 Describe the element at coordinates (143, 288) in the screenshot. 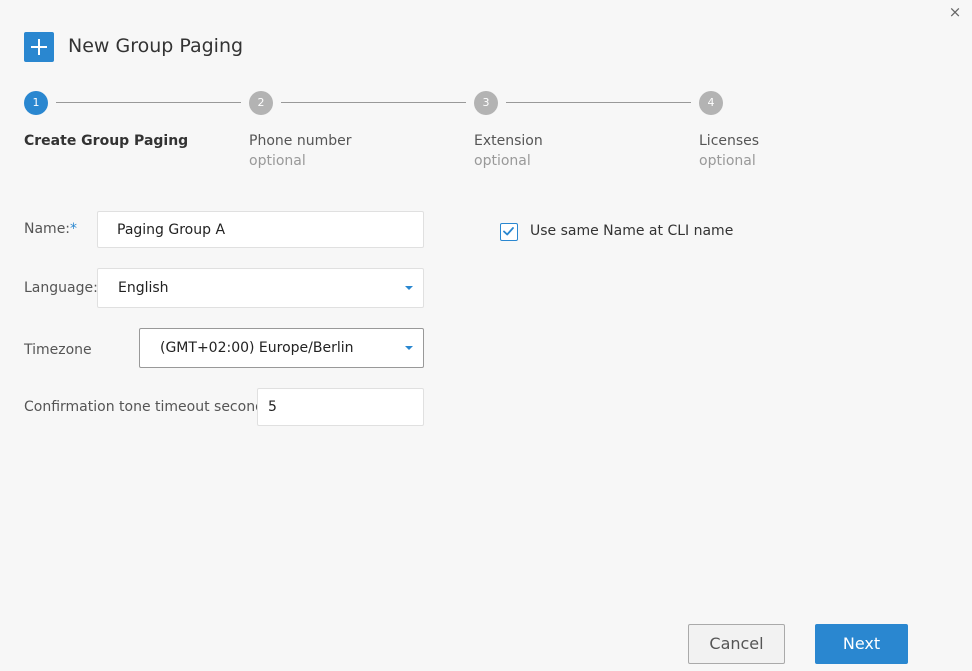

I see `language-select-value: English` at that location.